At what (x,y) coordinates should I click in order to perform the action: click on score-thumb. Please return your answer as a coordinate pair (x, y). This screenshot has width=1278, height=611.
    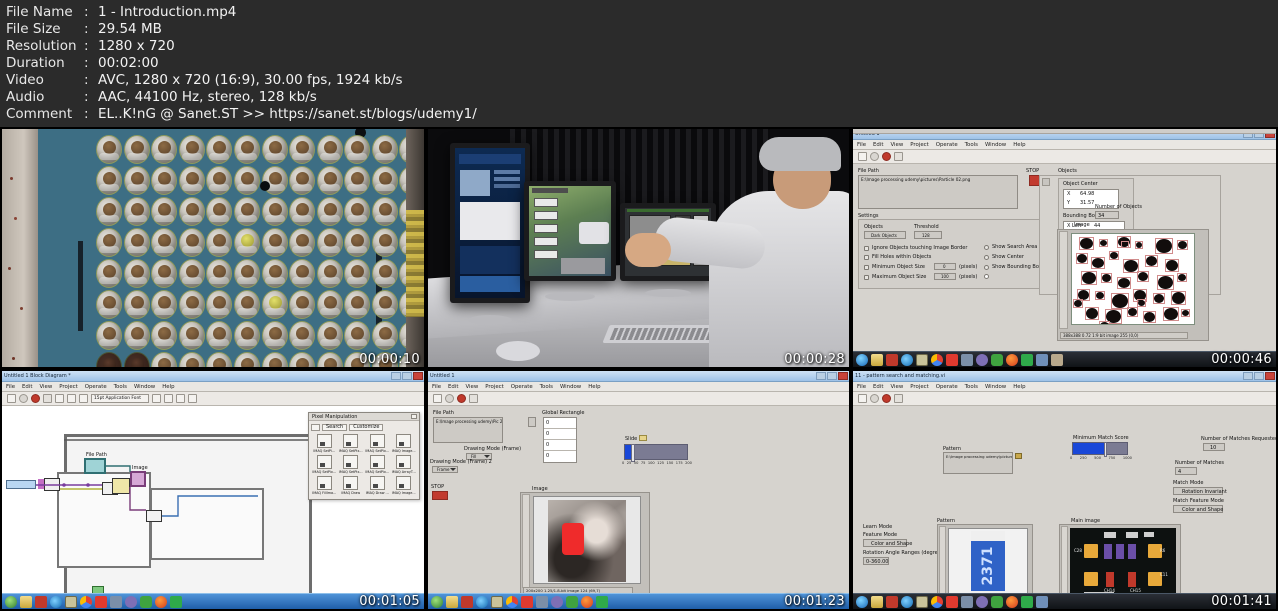
    Looking at the image, I should click on (1106, 449).